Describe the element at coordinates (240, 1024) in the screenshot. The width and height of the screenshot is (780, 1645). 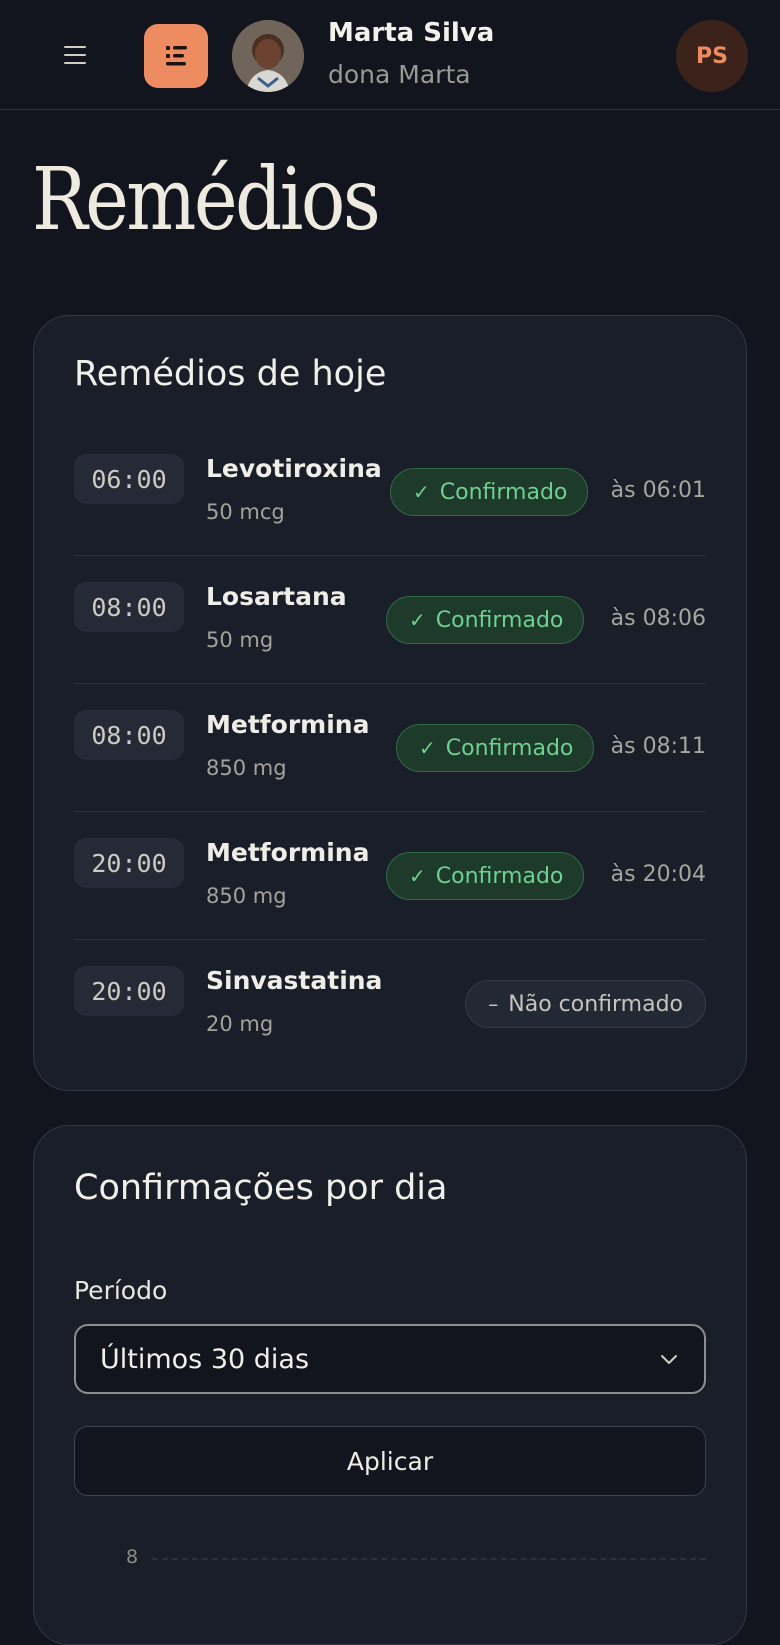
I see `medicine-dose: 20 mg` at that location.